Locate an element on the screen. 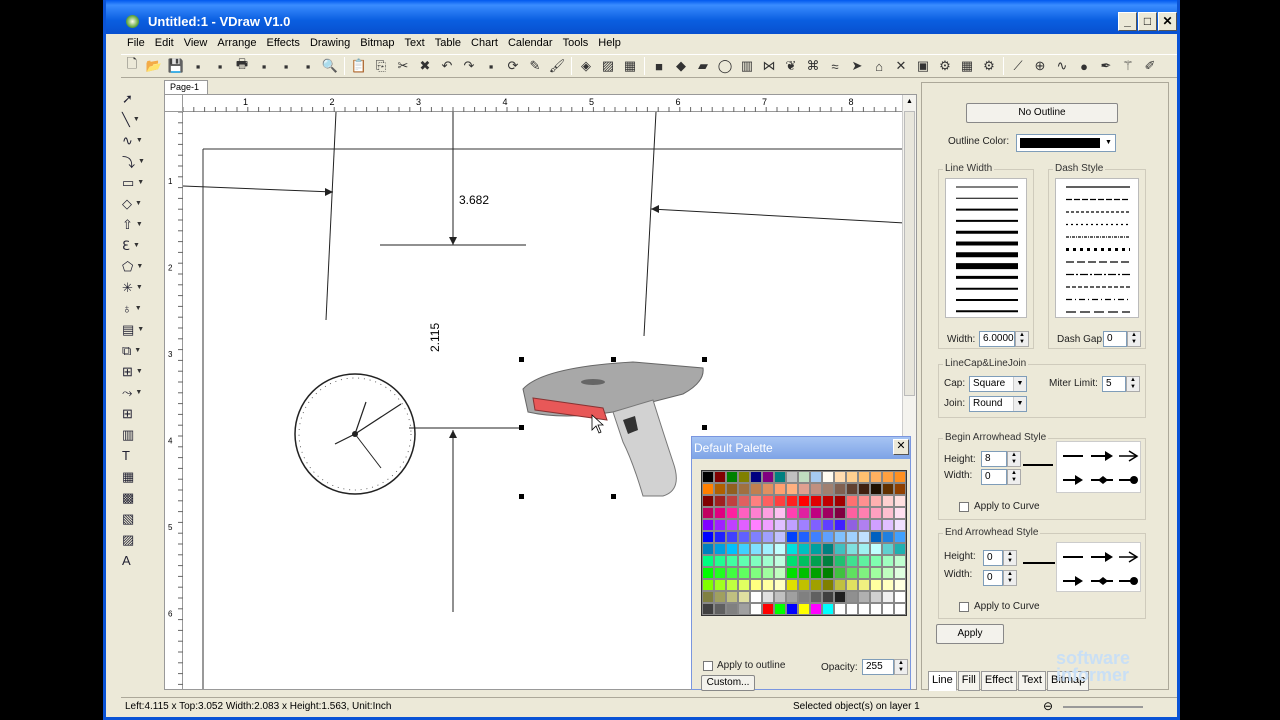  scroll-thumb is located at coordinates (909, 253).